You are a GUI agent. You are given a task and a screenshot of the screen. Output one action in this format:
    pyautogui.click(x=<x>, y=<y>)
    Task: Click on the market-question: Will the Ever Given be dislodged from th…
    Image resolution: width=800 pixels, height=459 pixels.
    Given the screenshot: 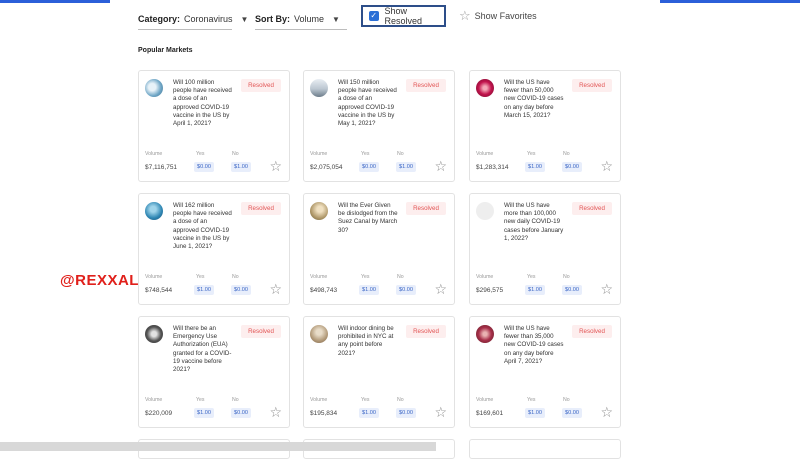 What is the action you would take?
    pyautogui.click(x=368, y=218)
    